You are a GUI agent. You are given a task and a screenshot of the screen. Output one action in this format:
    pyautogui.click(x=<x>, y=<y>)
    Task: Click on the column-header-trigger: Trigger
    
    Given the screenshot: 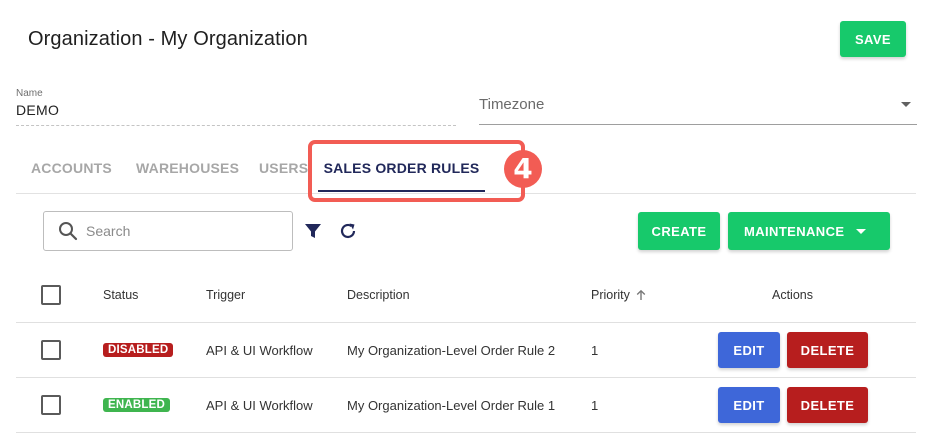 What is the action you would take?
    pyautogui.click(x=225, y=295)
    